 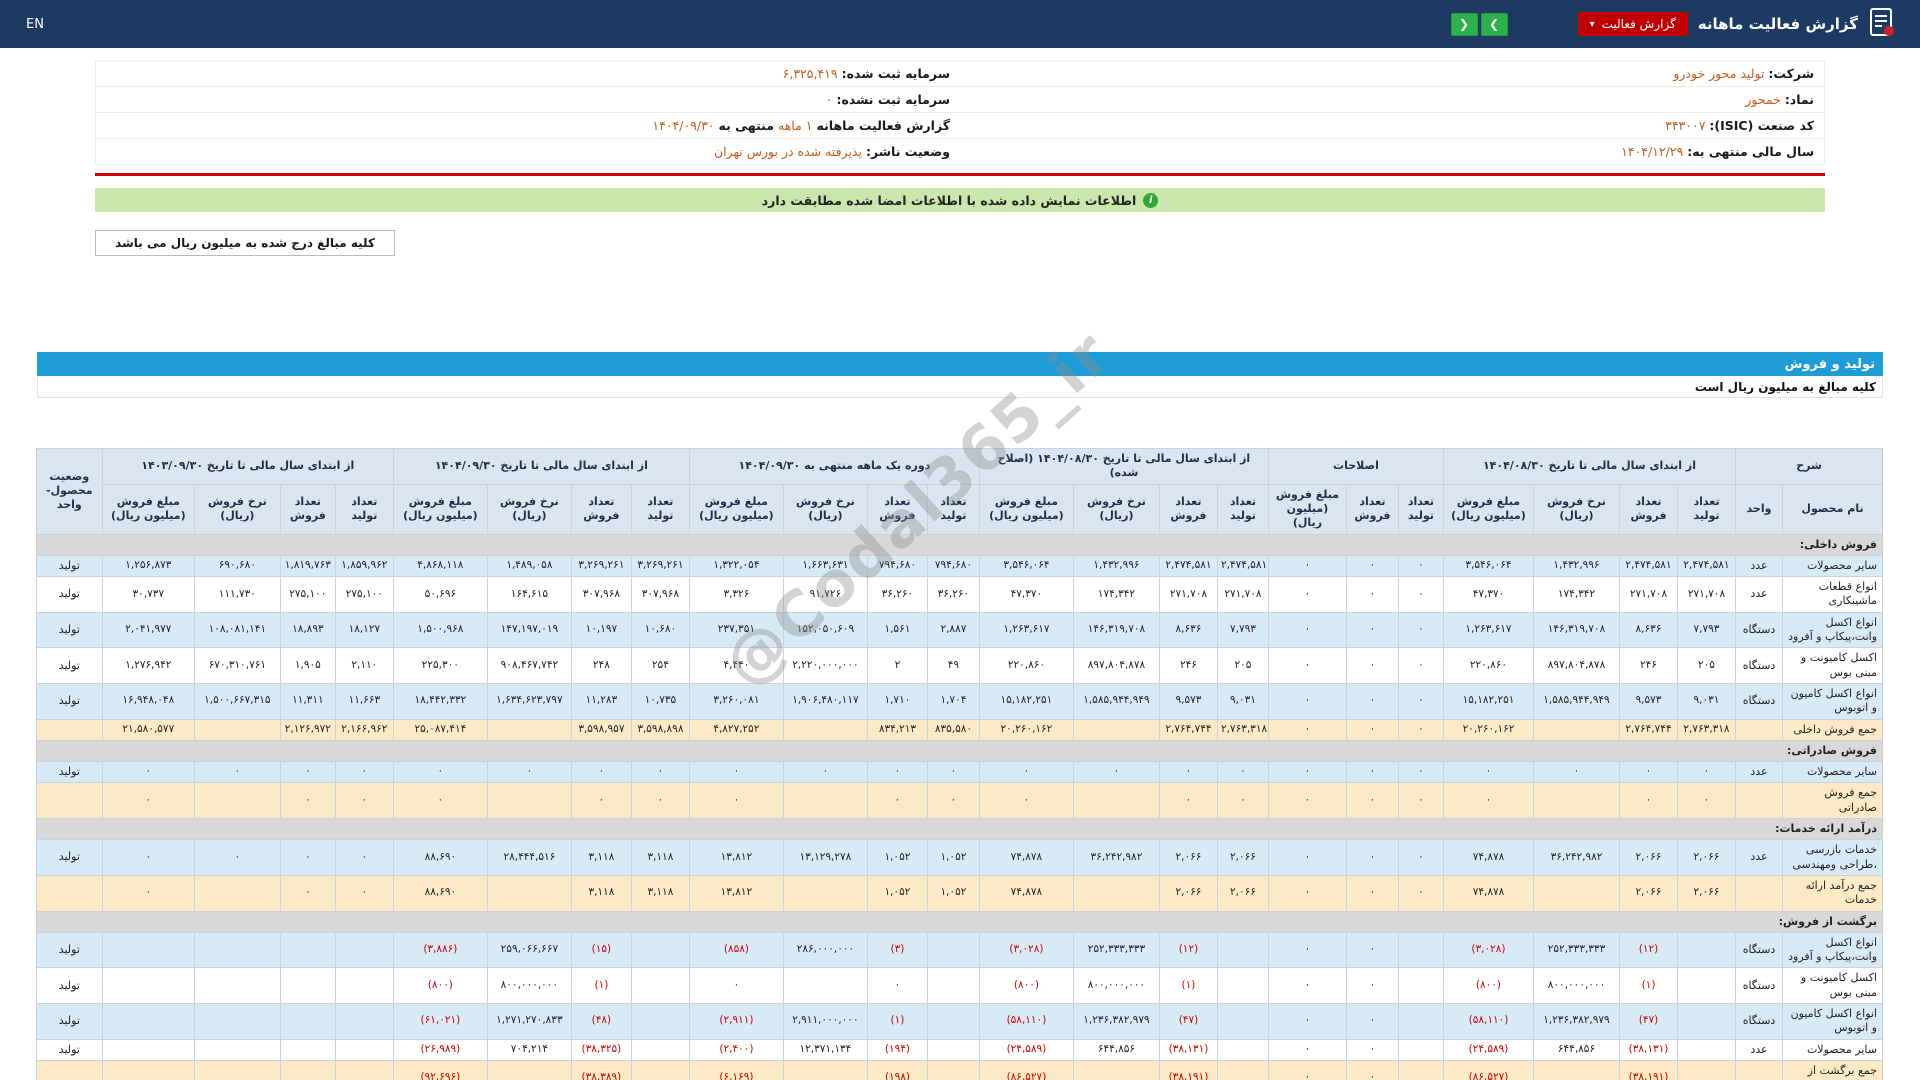 What do you see at coordinates (825, 509) in the screenshot?
I see `col-header: نرخ فروش (ریال)` at bounding box center [825, 509].